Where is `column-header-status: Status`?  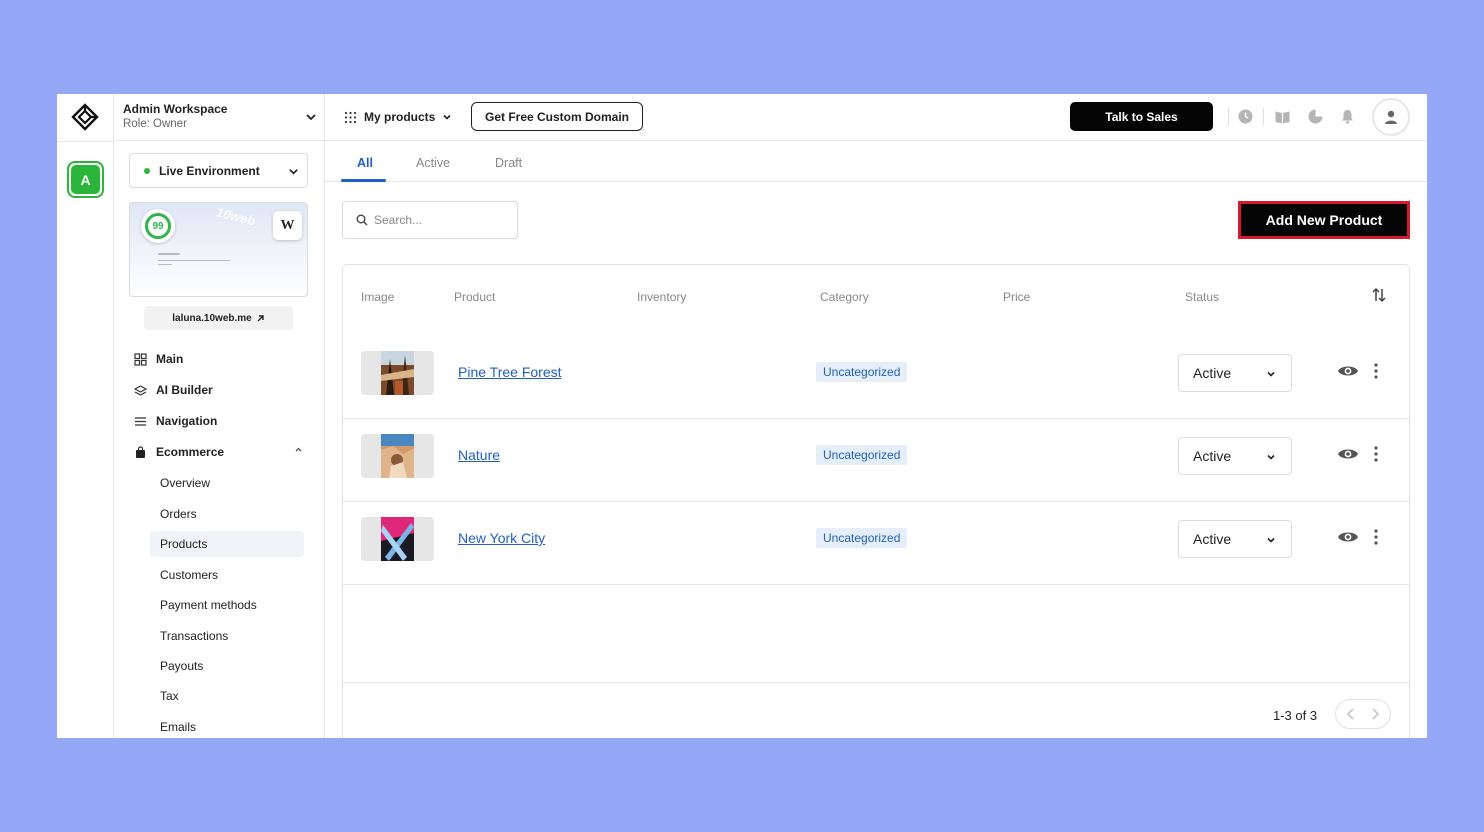
column-header-status: Status is located at coordinates (1202, 297).